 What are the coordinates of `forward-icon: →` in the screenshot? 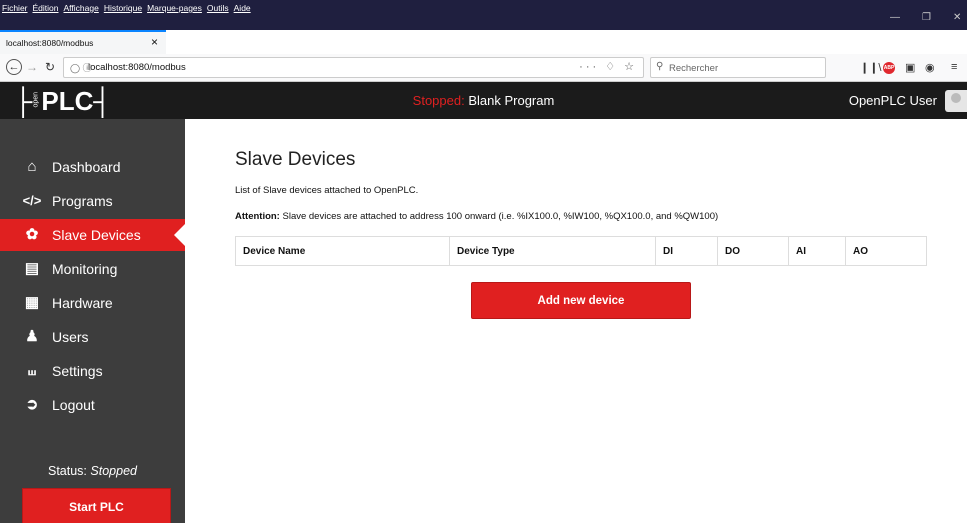 It's located at (32, 67).